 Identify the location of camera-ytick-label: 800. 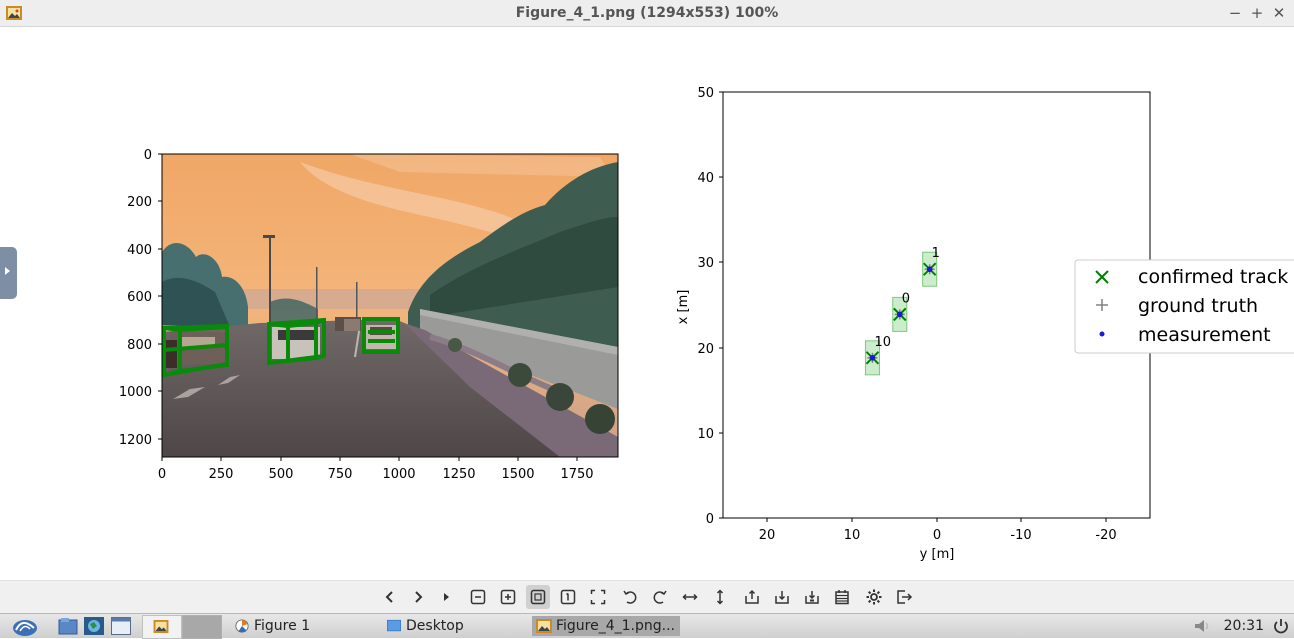
(139, 345).